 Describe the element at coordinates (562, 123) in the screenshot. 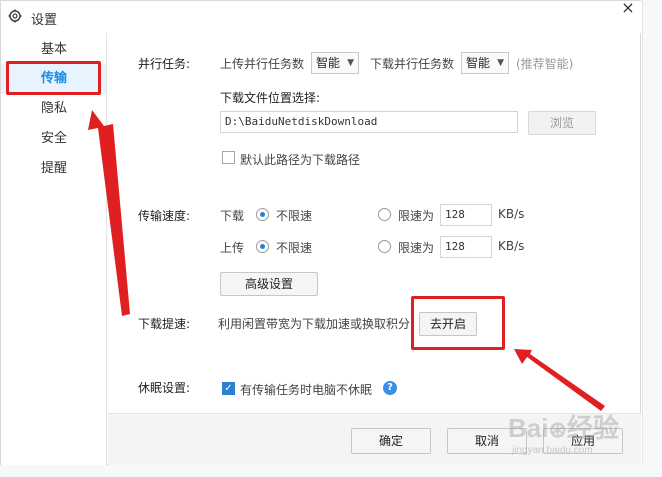

I see `browse-button: 浏览` at that location.